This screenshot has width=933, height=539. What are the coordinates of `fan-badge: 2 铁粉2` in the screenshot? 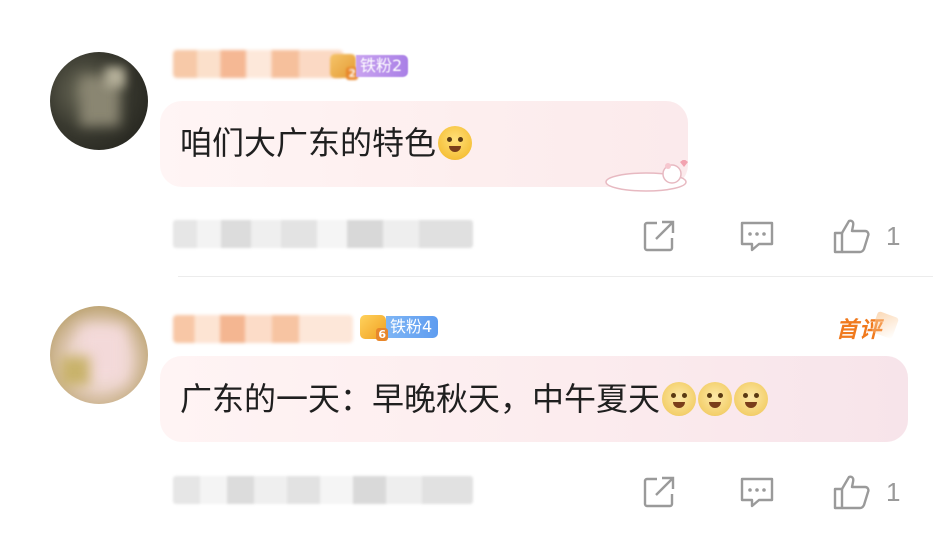 It's located at (369, 66).